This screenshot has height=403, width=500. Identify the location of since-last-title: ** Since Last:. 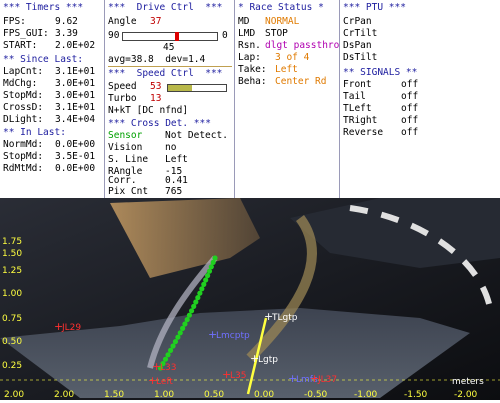
(43, 59).